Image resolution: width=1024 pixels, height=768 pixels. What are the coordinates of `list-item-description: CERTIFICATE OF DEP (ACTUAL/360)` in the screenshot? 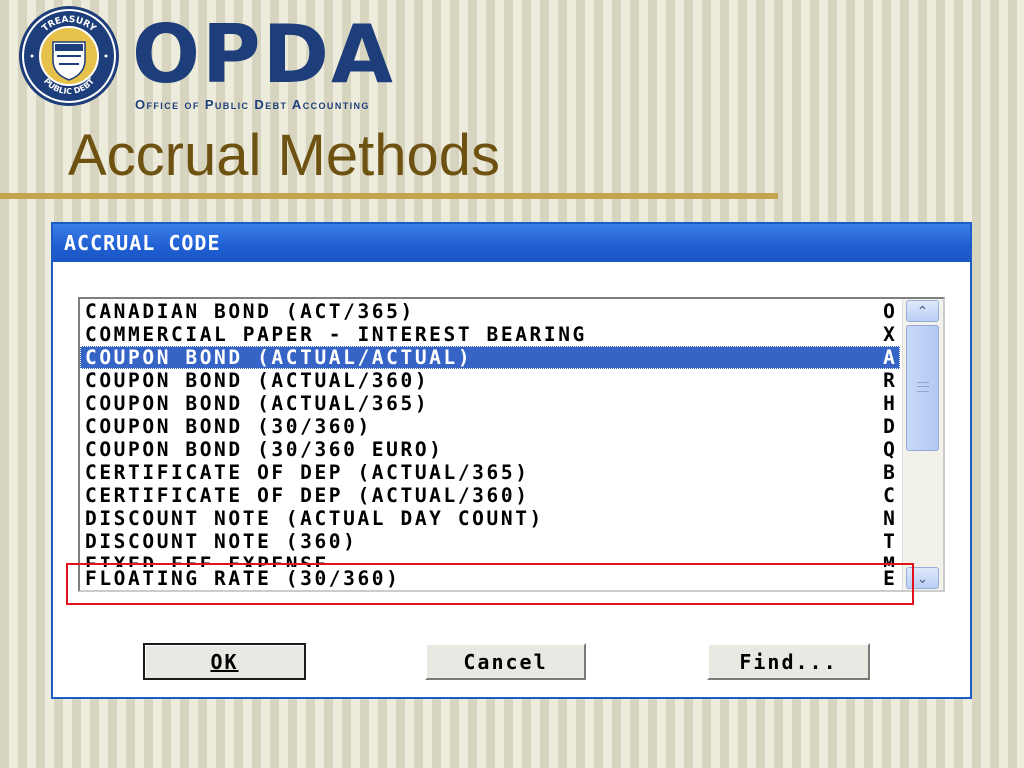 It's located at (307, 495).